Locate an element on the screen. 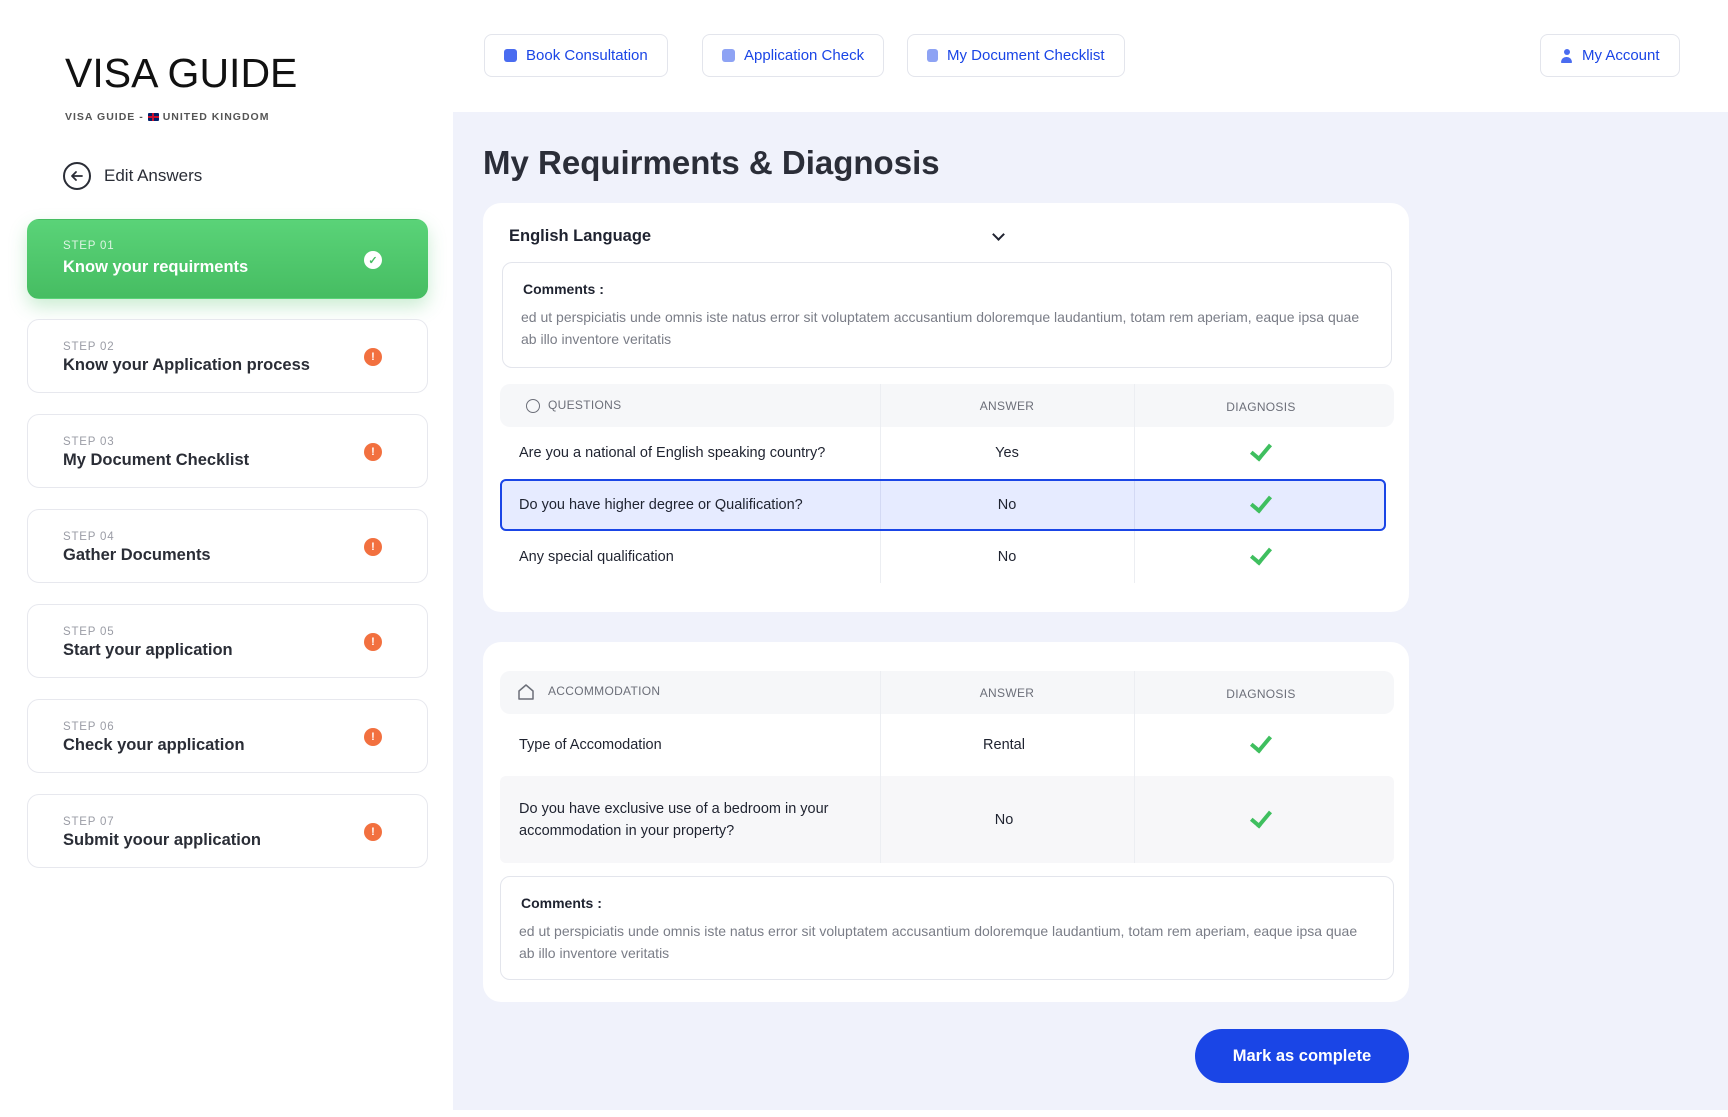  step-item-04: STEP 04 Gather Documents ! is located at coordinates (227, 546).